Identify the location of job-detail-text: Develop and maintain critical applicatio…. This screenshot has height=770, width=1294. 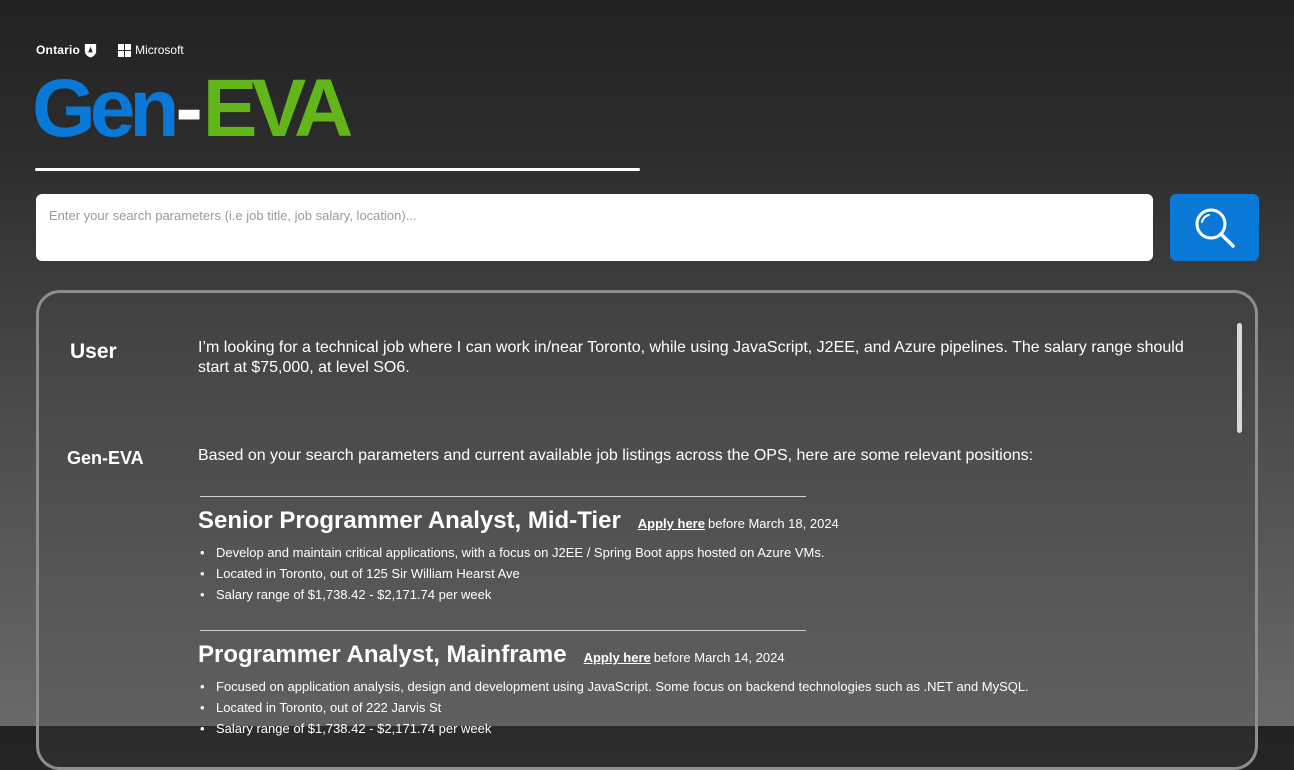
(520, 552).